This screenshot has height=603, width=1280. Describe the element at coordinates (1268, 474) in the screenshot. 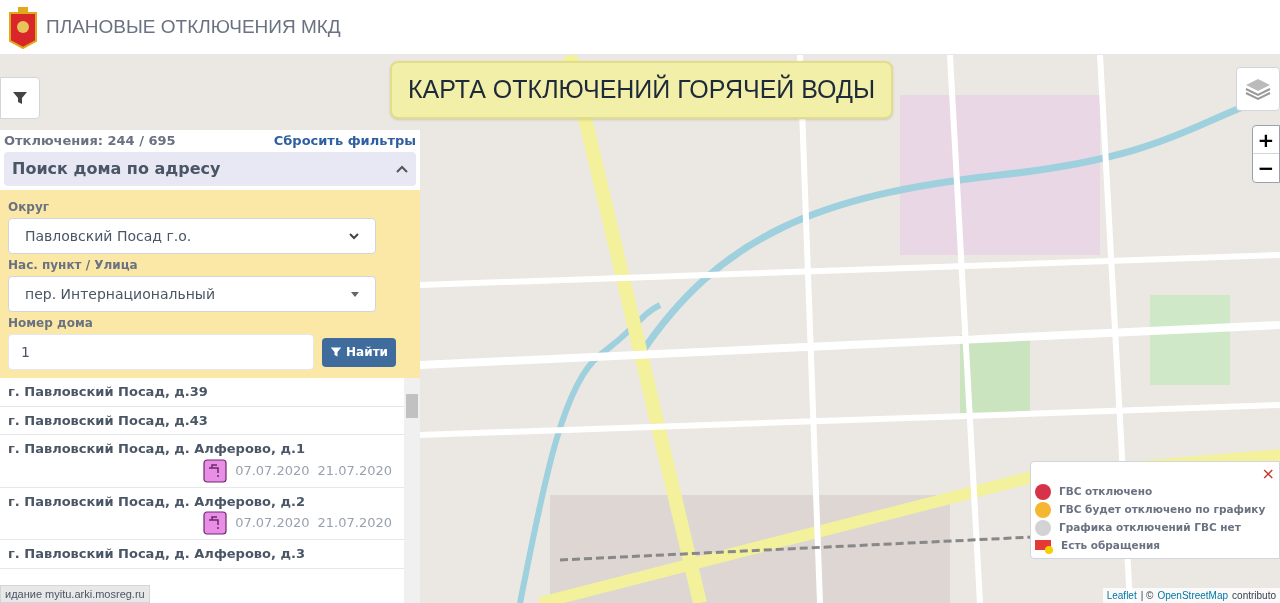

I see `close-button: ×` at that location.